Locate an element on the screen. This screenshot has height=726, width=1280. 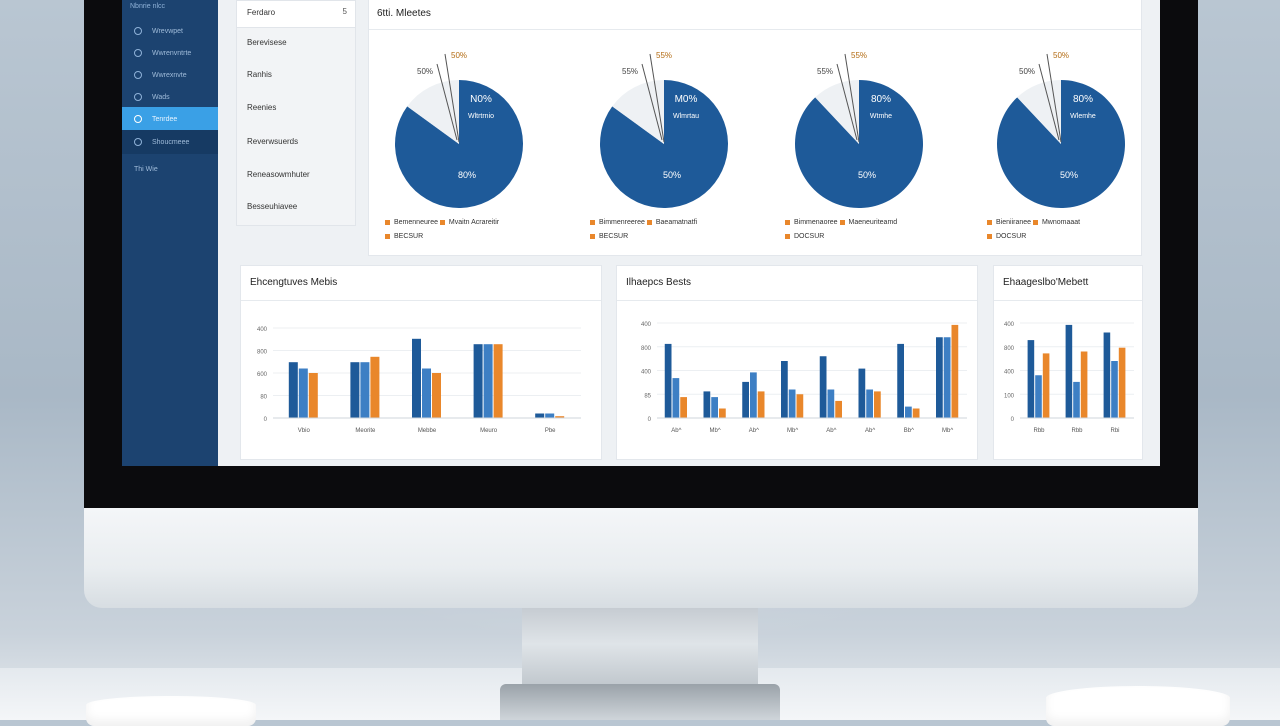
coffee-cup-right is located at coordinates (1138, 706).